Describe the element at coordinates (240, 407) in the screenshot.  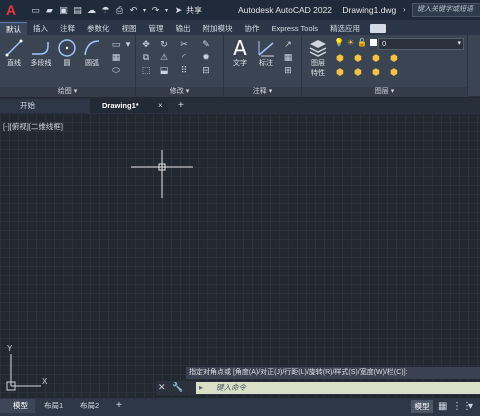
I see `status-bar: 模型 布局1 布局2 + 模型 ▦ ⋮⋮ ▾` at that location.